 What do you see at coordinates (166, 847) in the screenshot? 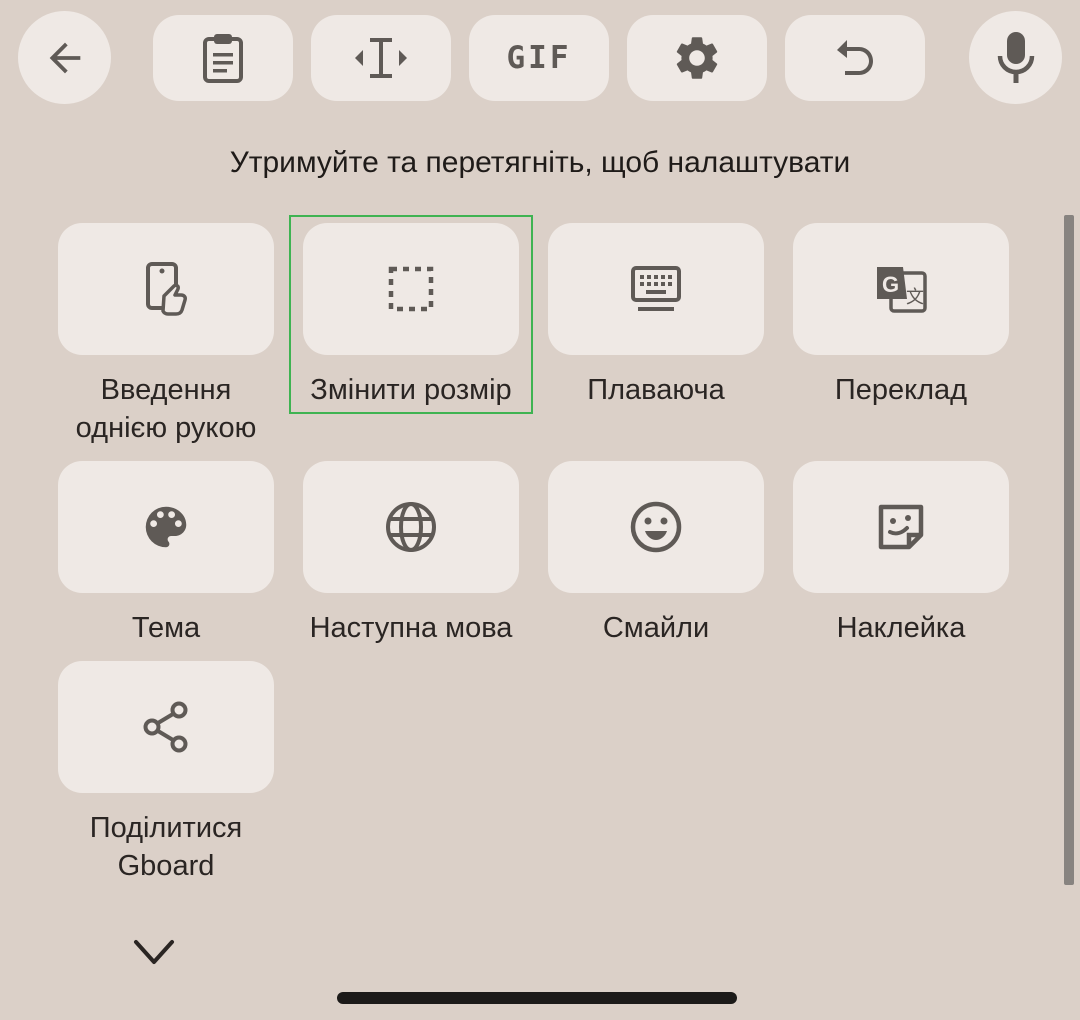
I see `tile-share-gboard-label: Поділитися Gboard` at bounding box center [166, 847].